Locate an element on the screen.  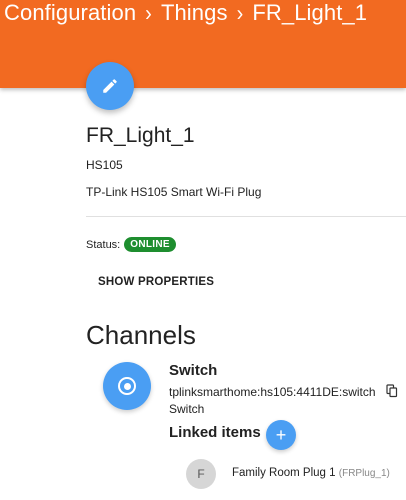
channel-type: Switch is located at coordinates (187, 409).